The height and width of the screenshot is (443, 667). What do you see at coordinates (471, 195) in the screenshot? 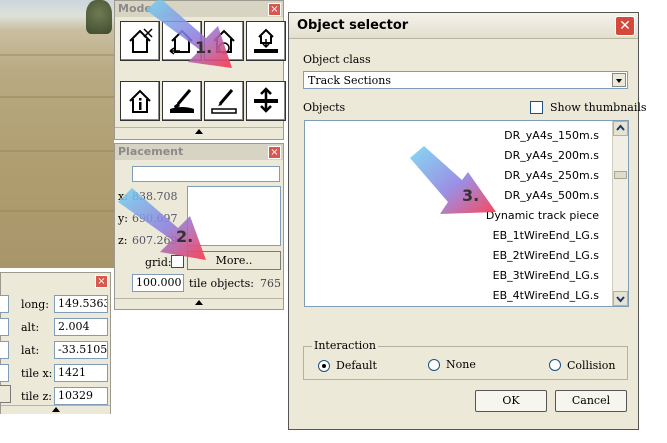
I see `step-3-label: 3.` at bounding box center [471, 195].